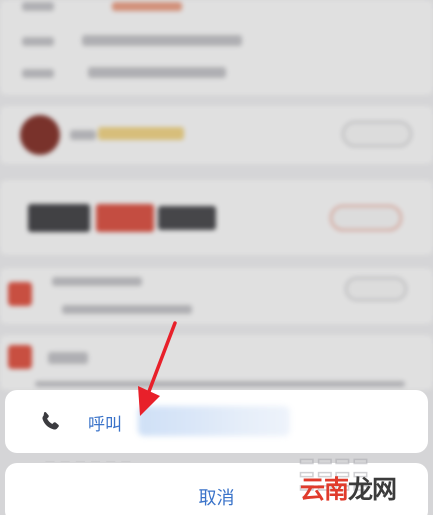 The image size is (433, 515). I want to click on call-action-row: 呼叫, so click(216, 421).